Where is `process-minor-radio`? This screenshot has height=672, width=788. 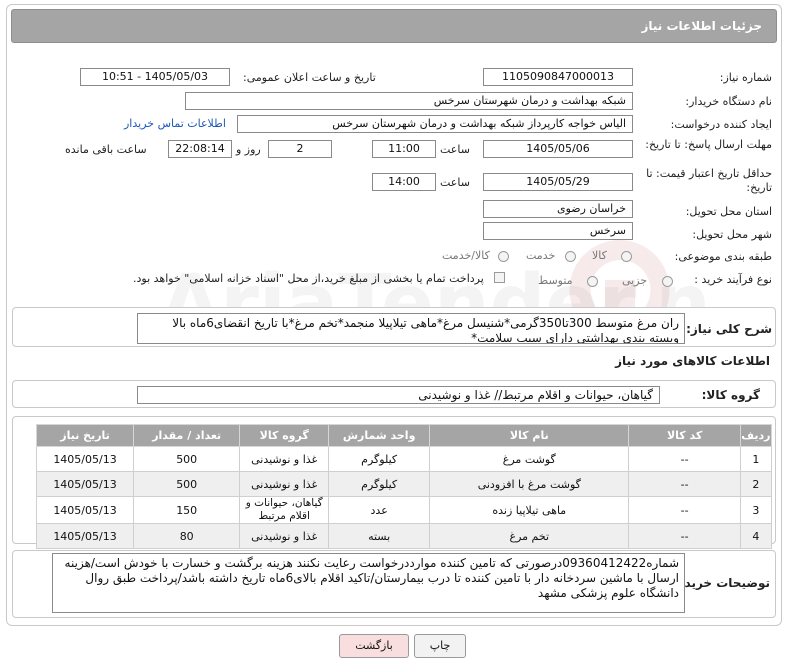
process-minor-radio is located at coordinates (667, 281).